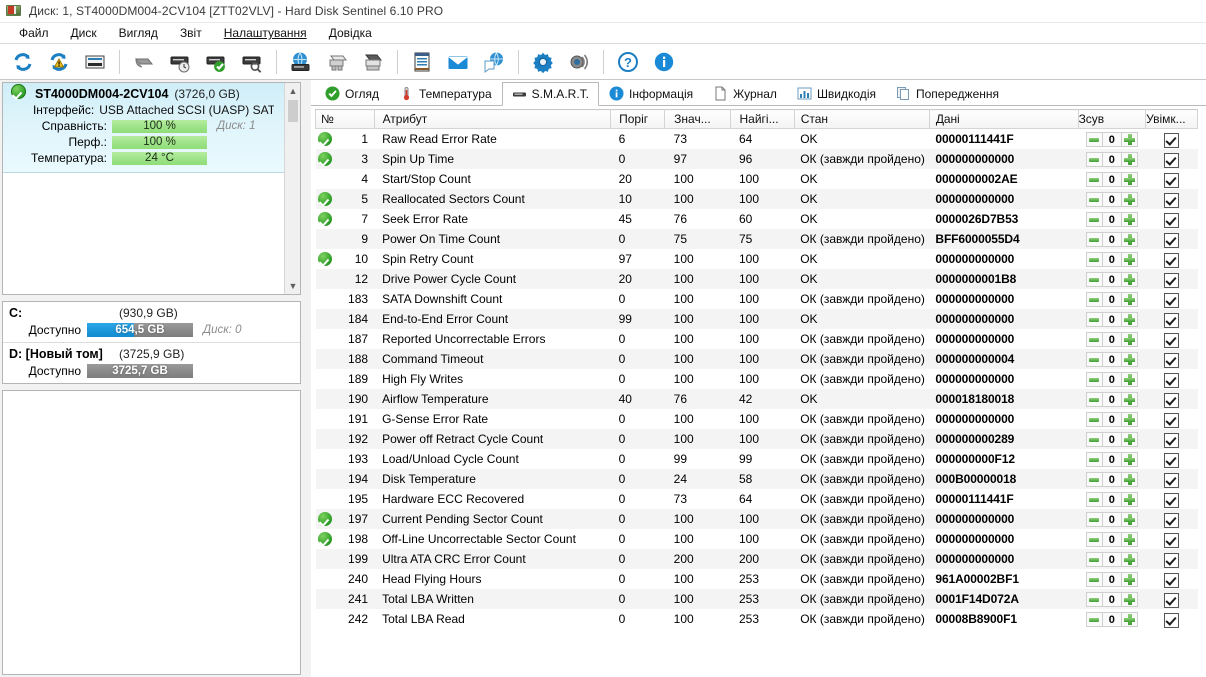 This screenshot has width=1206, height=677. I want to click on table-row: 1 Raw Read Error Rate 6 73 64 OK 00000111441F 0, so click(757, 139).